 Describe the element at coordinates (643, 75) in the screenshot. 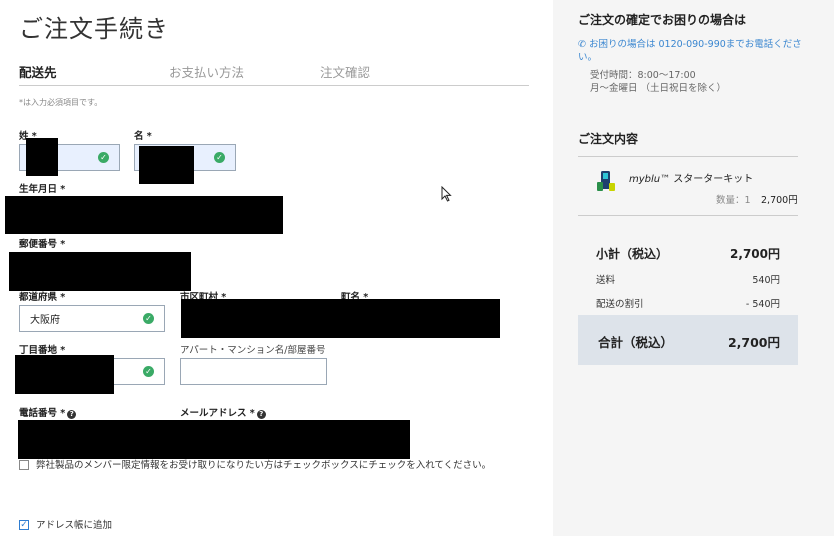

I see `hours-line-1: 受付時間：8:00～17:00` at that location.